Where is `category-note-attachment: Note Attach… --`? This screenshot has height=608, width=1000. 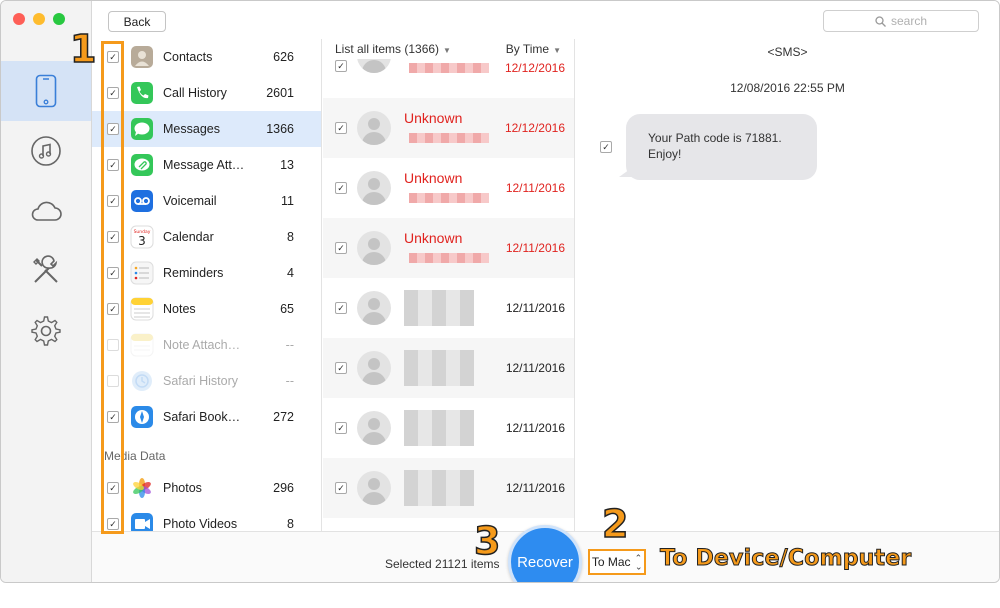 category-note-attachment: Note Attach… -- is located at coordinates (206, 345).